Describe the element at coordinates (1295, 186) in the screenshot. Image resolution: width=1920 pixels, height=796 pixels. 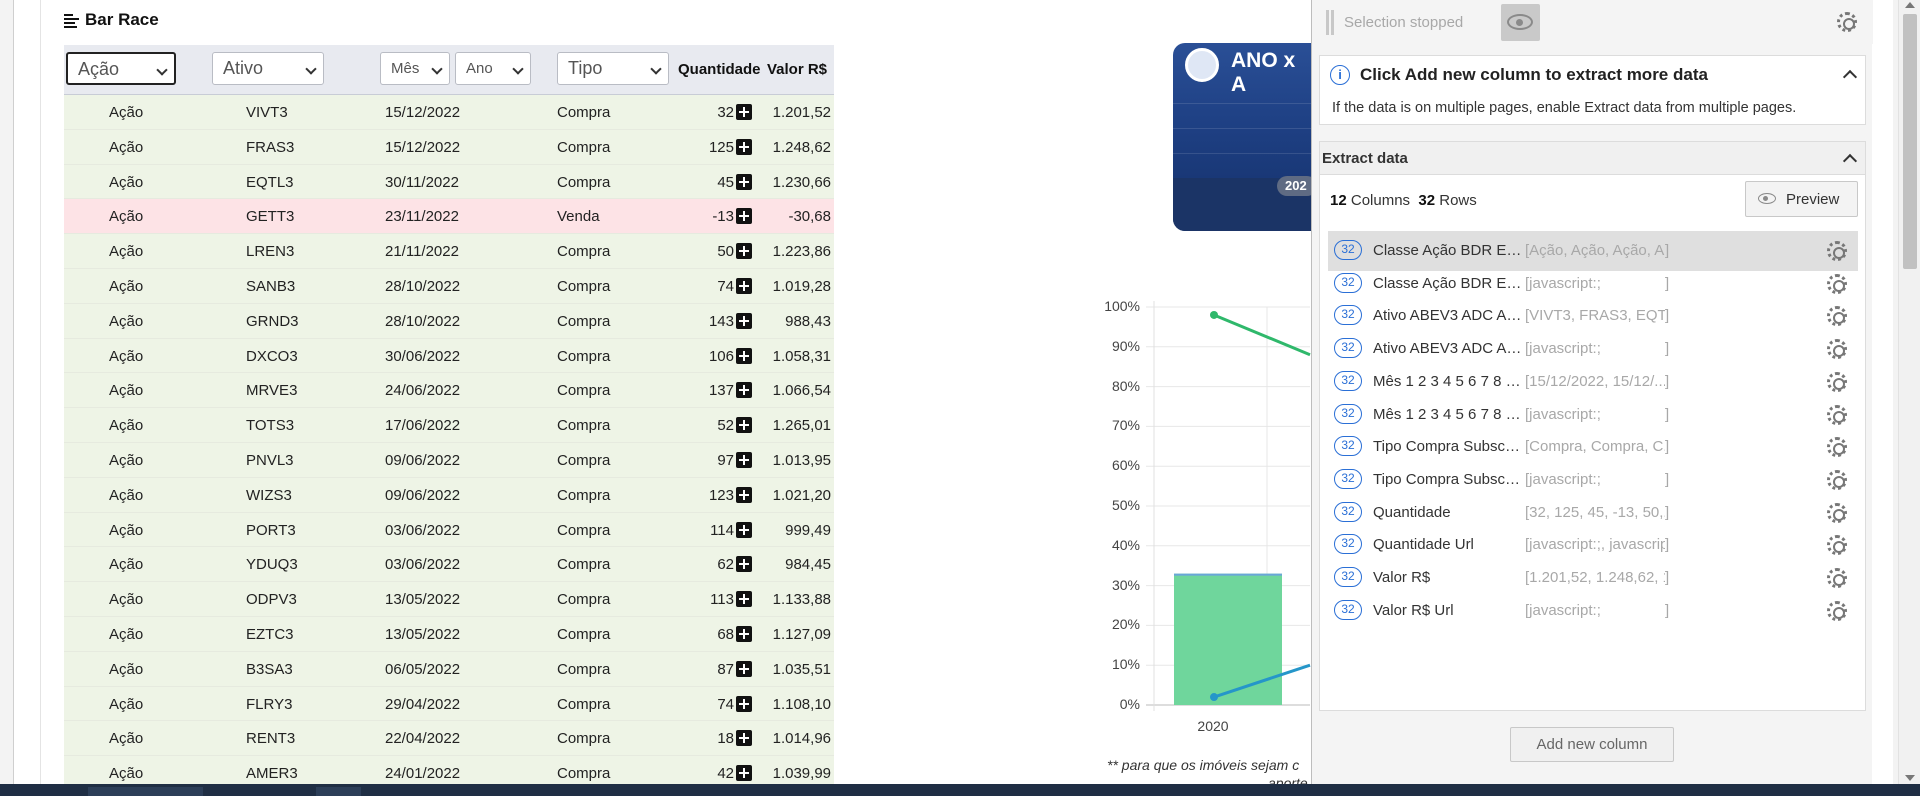
I see `banner-year-pill: 202` at that location.